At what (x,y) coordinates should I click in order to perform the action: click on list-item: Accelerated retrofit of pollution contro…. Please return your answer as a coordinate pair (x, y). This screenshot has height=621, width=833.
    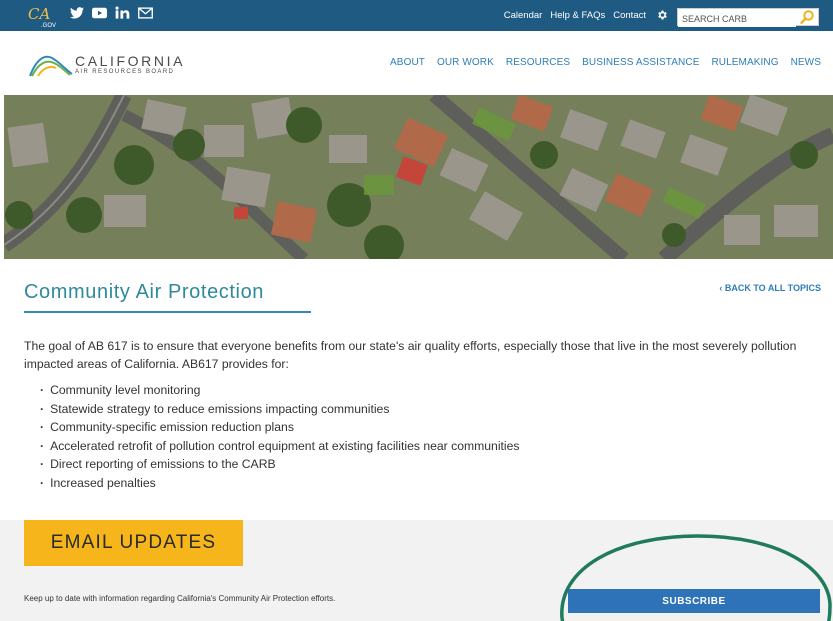
    Looking at the image, I should click on (279, 446).